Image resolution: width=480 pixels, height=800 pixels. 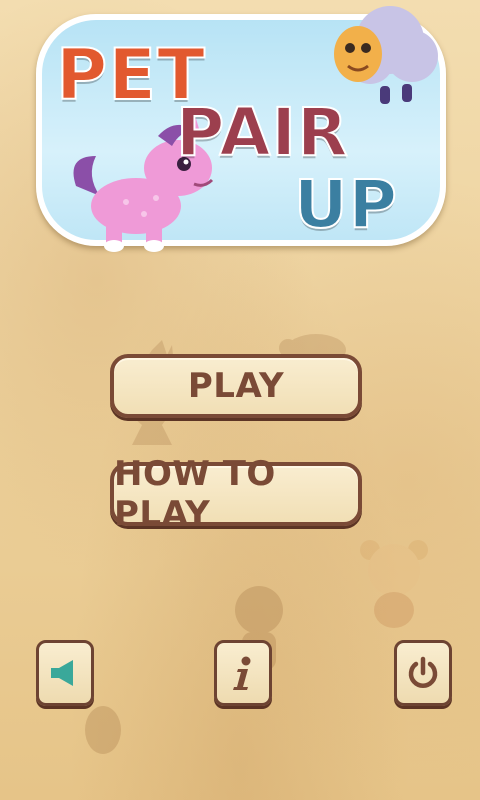 I want to click on play-button-label: PLAY, so click(x=236, y=386).